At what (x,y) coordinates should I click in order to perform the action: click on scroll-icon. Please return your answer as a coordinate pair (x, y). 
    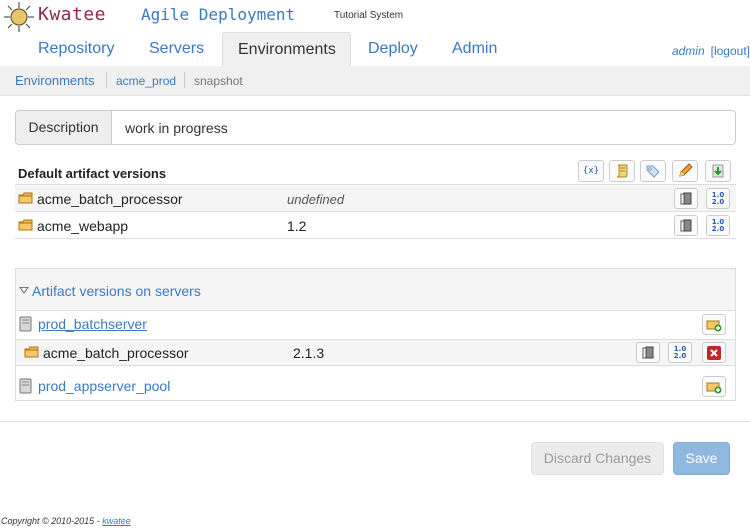
    Looking at the image, I should click on (622, 171).